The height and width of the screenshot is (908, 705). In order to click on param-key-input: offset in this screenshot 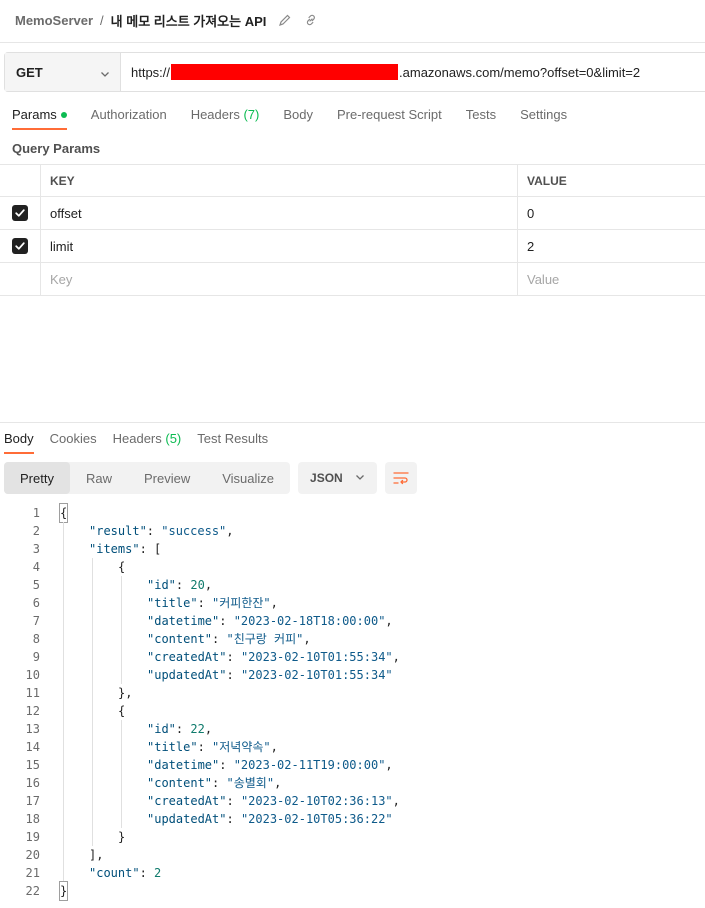, I will do `click(279, 213)`.